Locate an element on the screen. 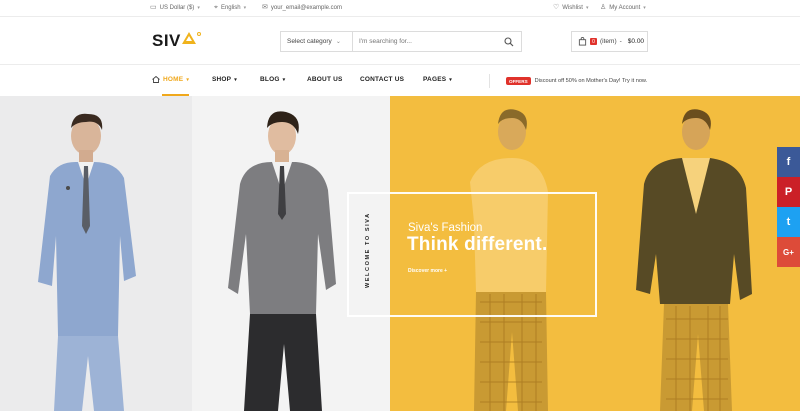 This screenshot has width=800, height=411. wishlist-link: ♡ Wishlist ▾ is located at coordinates (570, 7).